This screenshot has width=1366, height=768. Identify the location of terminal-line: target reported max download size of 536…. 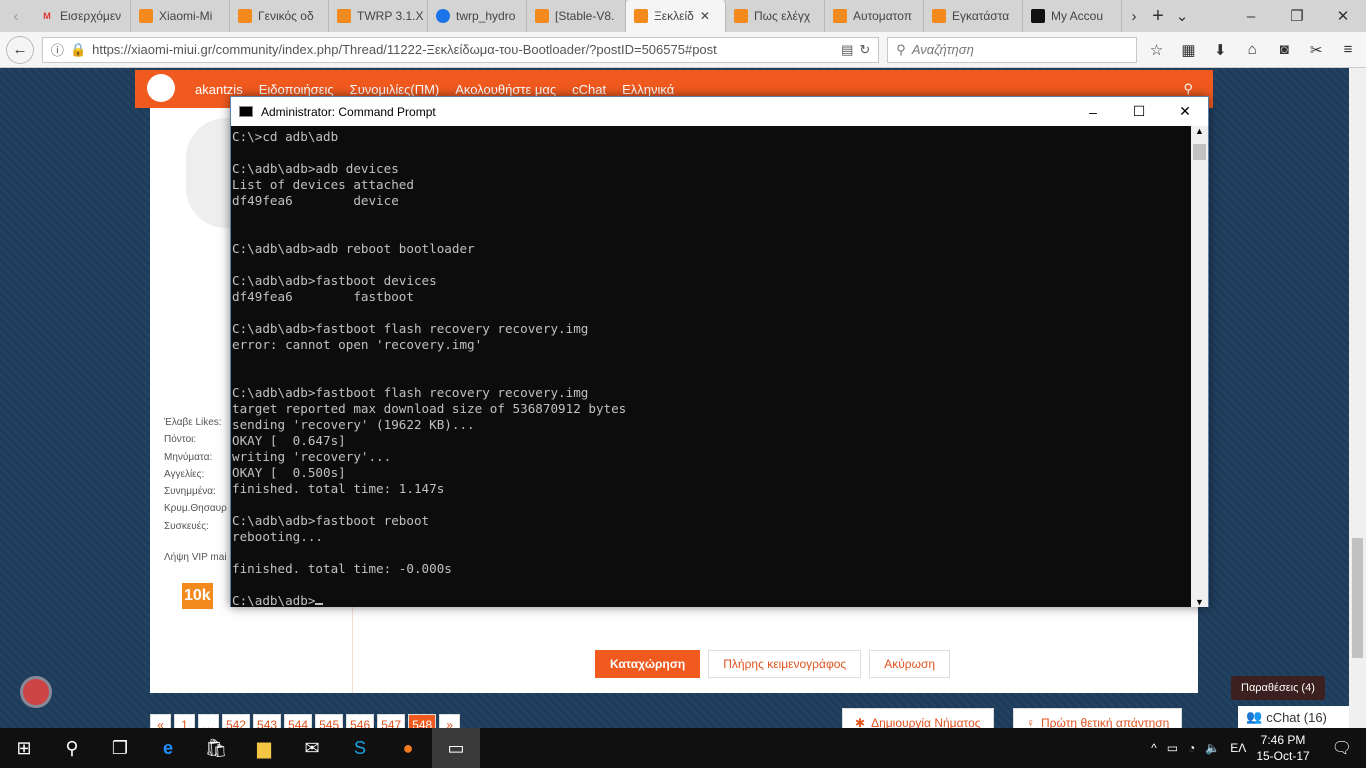
(429, 408).